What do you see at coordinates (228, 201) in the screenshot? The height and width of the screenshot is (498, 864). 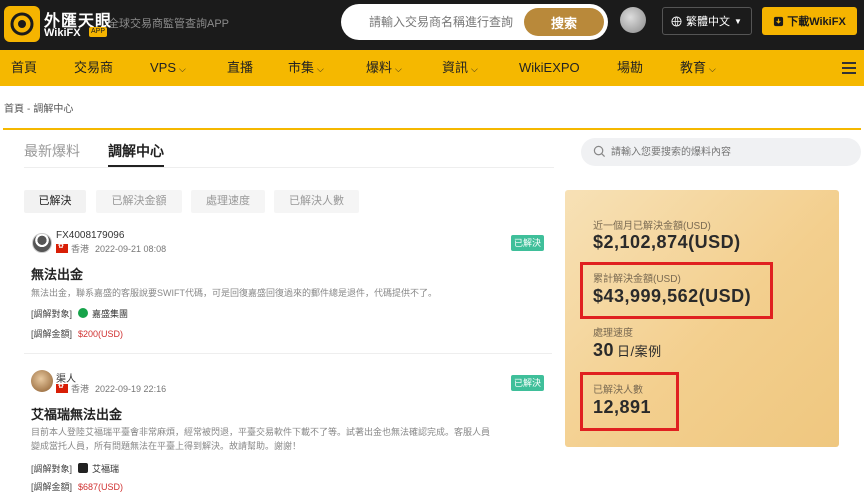 I see `filter-processing-speed: 處理速度` at bounding box center [228, 201].